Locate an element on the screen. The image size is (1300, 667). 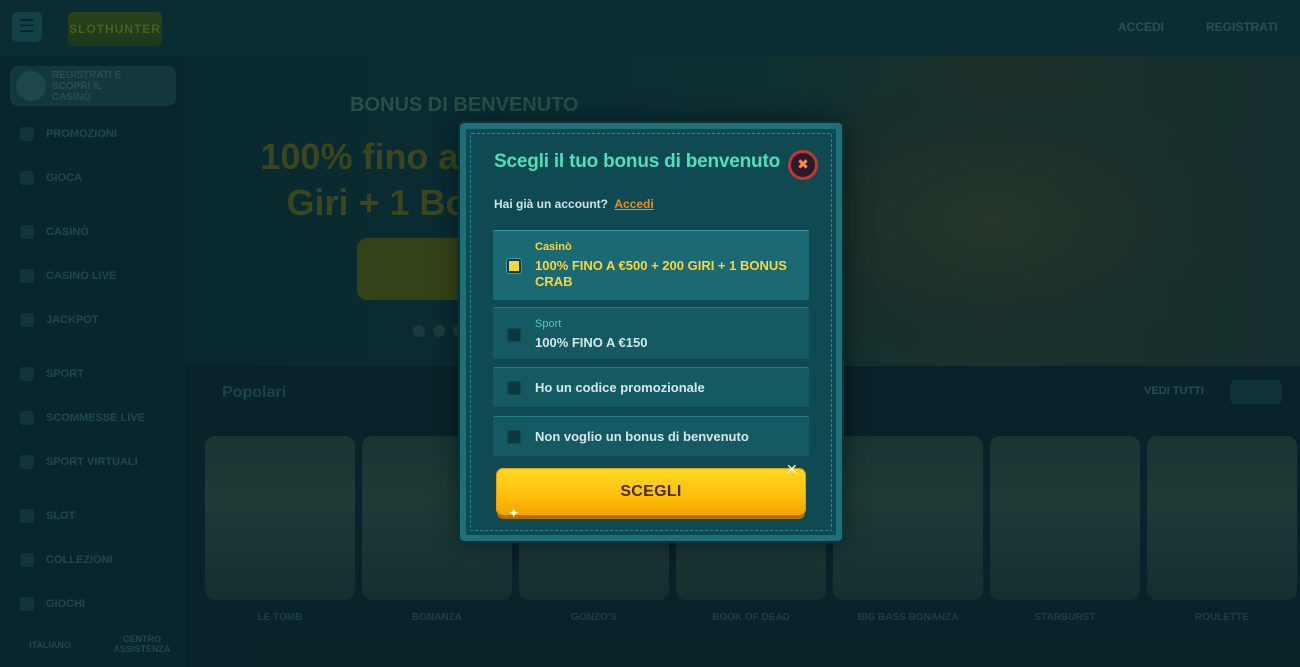
sparkle-icon: ✕ is located at coordinates (792, 470).